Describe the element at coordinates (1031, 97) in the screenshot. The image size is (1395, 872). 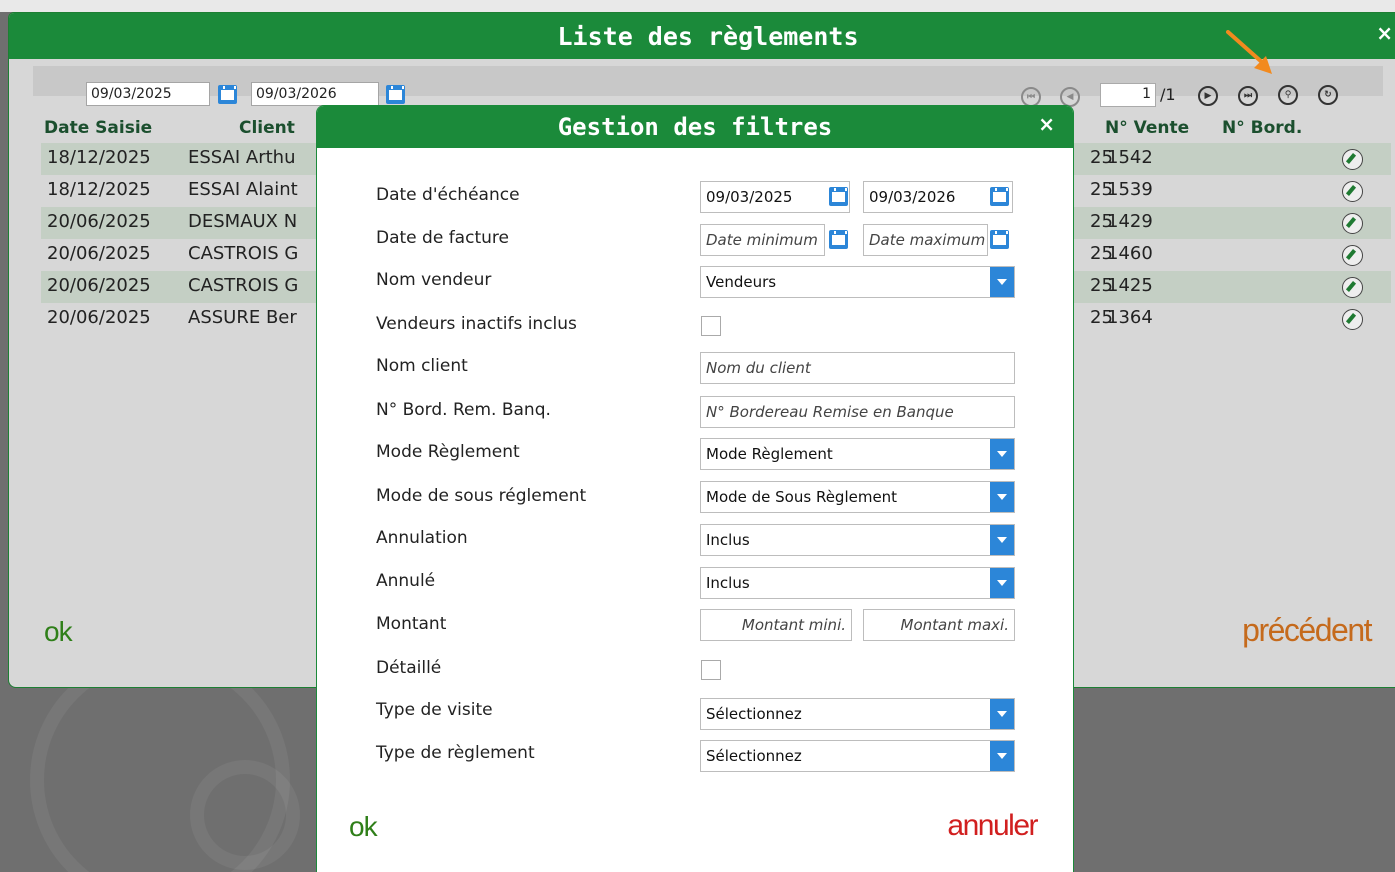
I see `first-page-icon: ⏮` at that location.